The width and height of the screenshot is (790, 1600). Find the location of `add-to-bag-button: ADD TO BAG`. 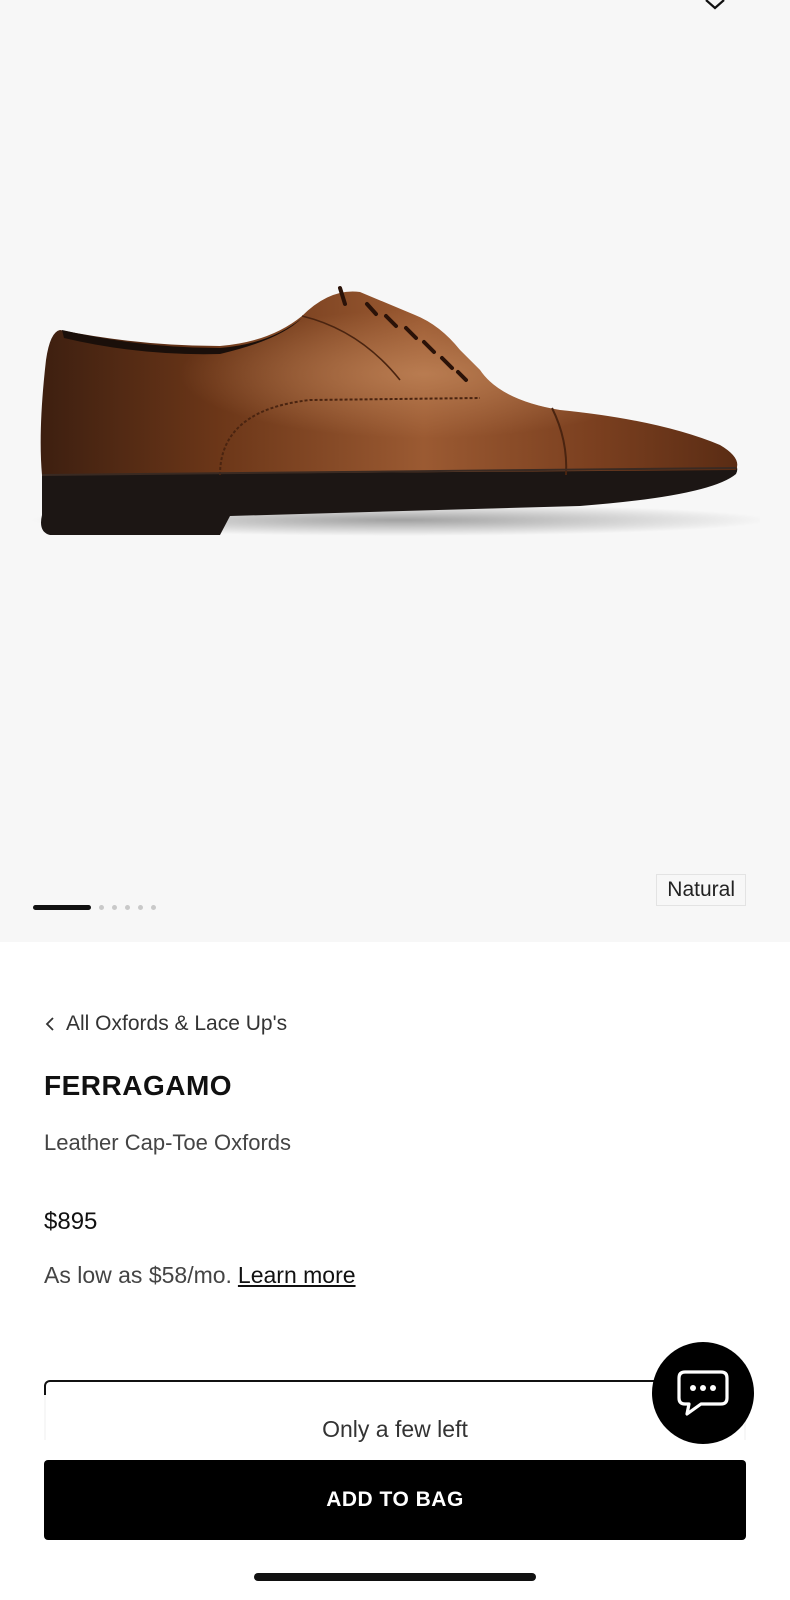

add-to-bag-button: ADD TO BAG is located at coordinates (395, 1500).